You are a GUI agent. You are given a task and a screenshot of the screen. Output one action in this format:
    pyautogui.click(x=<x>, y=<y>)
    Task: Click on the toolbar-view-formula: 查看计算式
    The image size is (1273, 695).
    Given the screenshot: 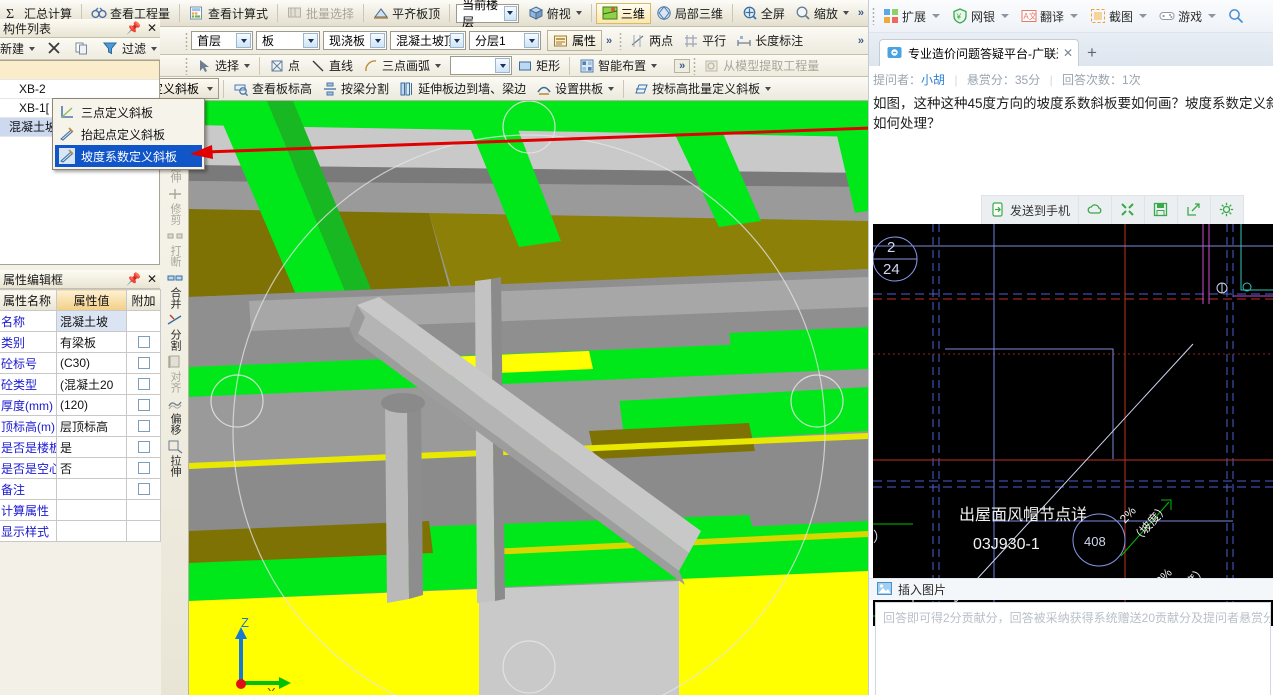 What is the action you would take?
    pyautogui.click(x=228, y=13)
    